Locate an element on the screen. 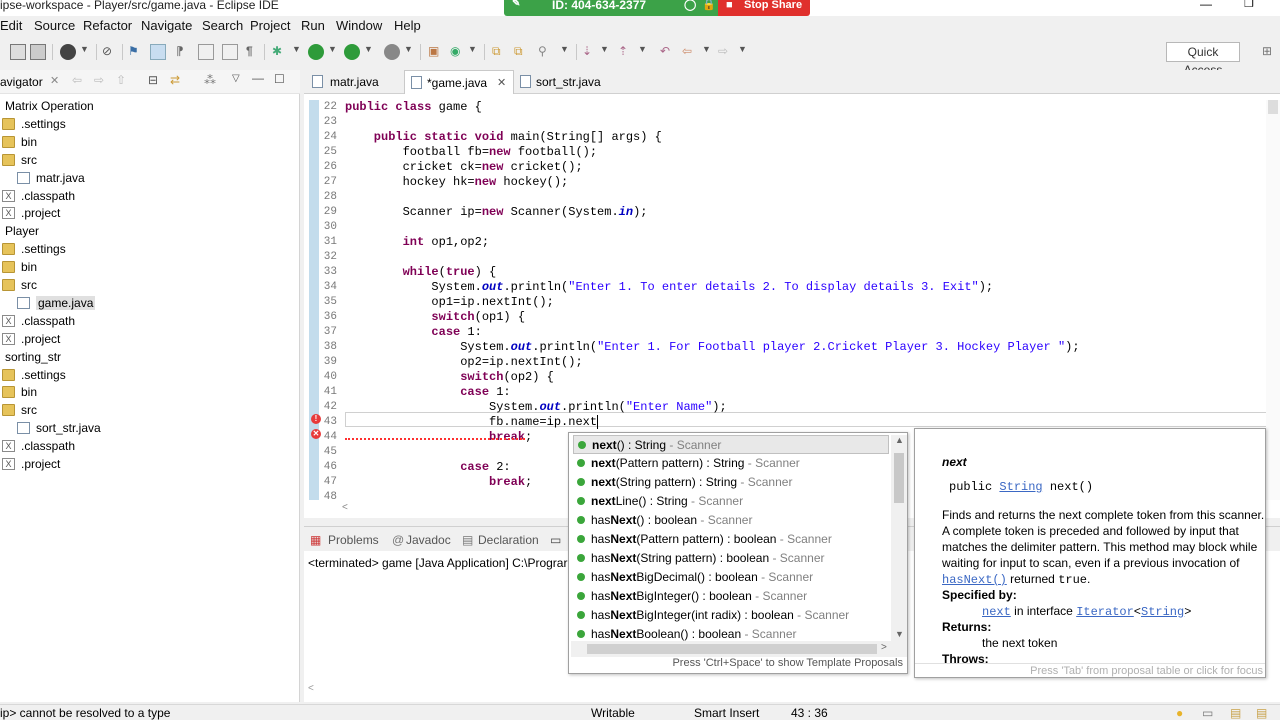 This screenshot has height=720, width=1280. debug-dropdown-icon: ▼ is located at coordinates (300, 52).